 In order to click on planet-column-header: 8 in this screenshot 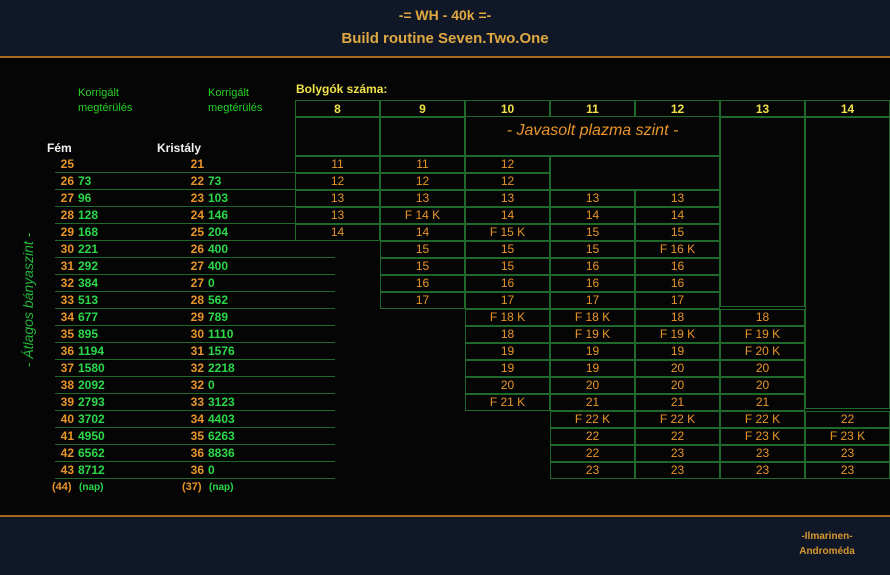, I will do `click(337, 108)`.